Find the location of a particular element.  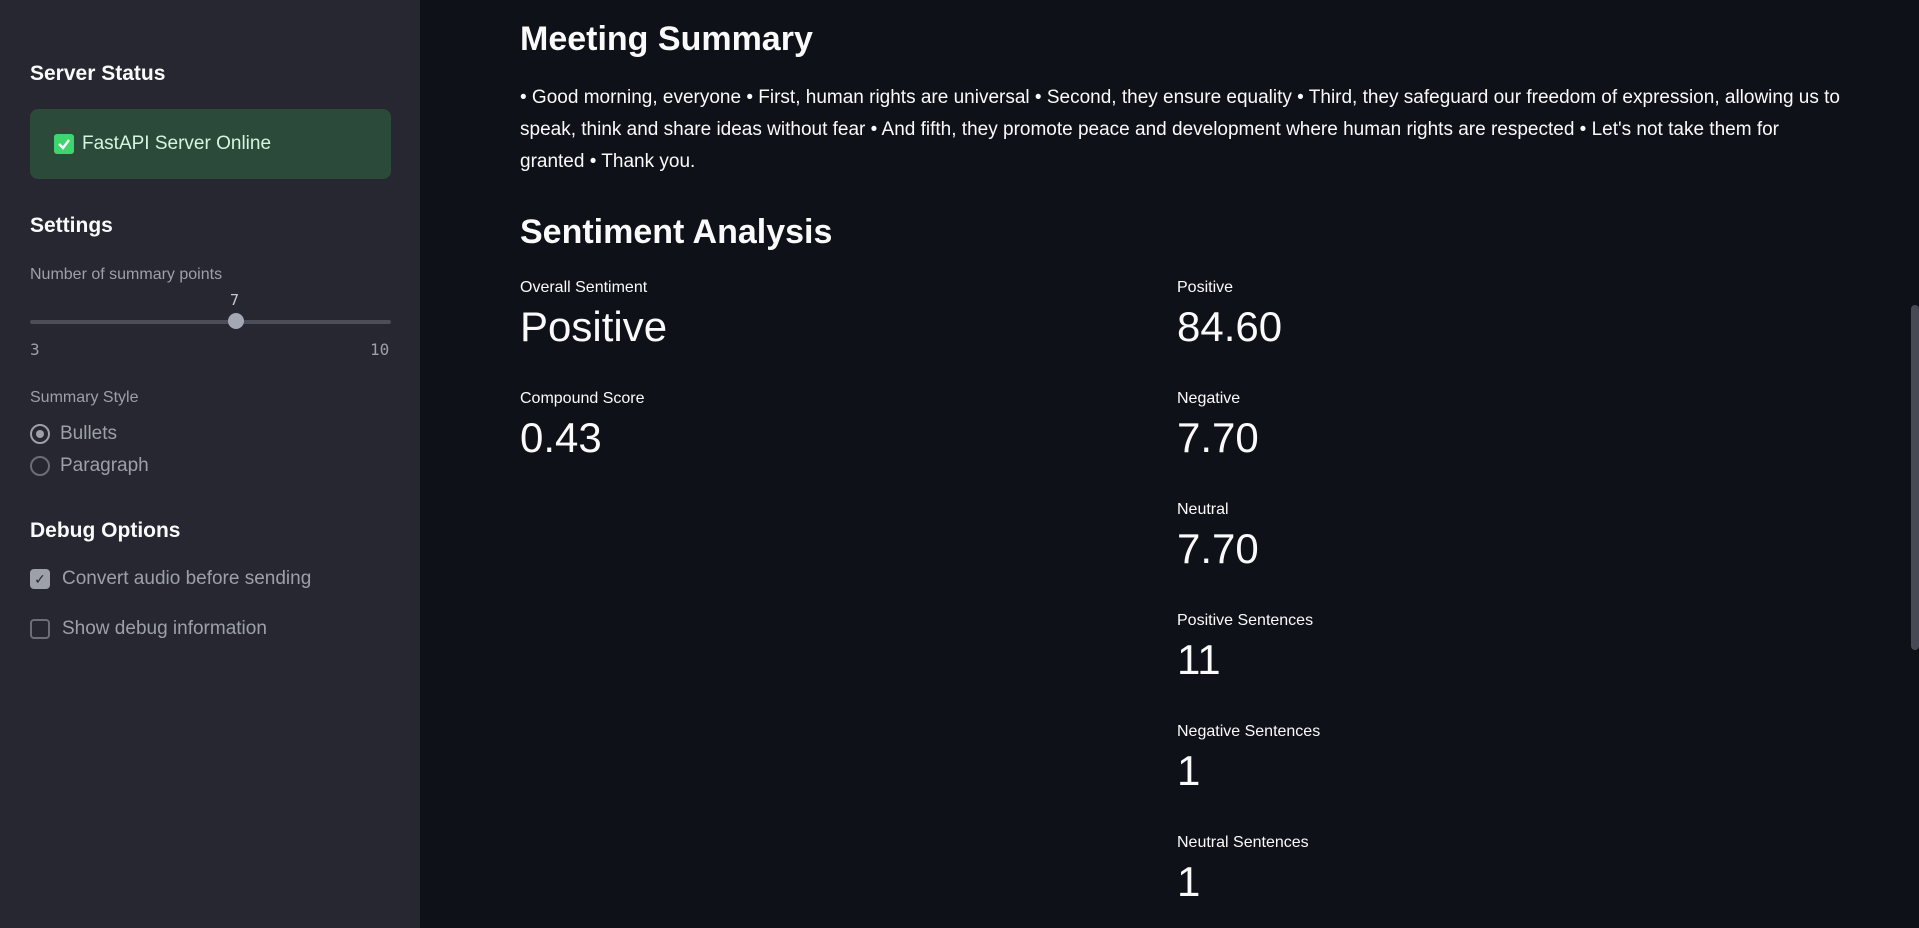

radio-label: Paragraph is located at coordinates (104, 465).